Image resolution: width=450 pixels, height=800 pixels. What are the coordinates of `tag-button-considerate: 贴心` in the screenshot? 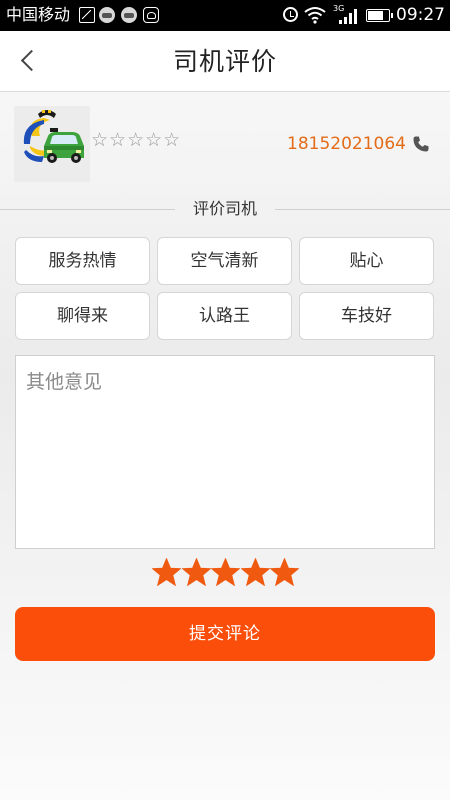 It's located at (366, 261).